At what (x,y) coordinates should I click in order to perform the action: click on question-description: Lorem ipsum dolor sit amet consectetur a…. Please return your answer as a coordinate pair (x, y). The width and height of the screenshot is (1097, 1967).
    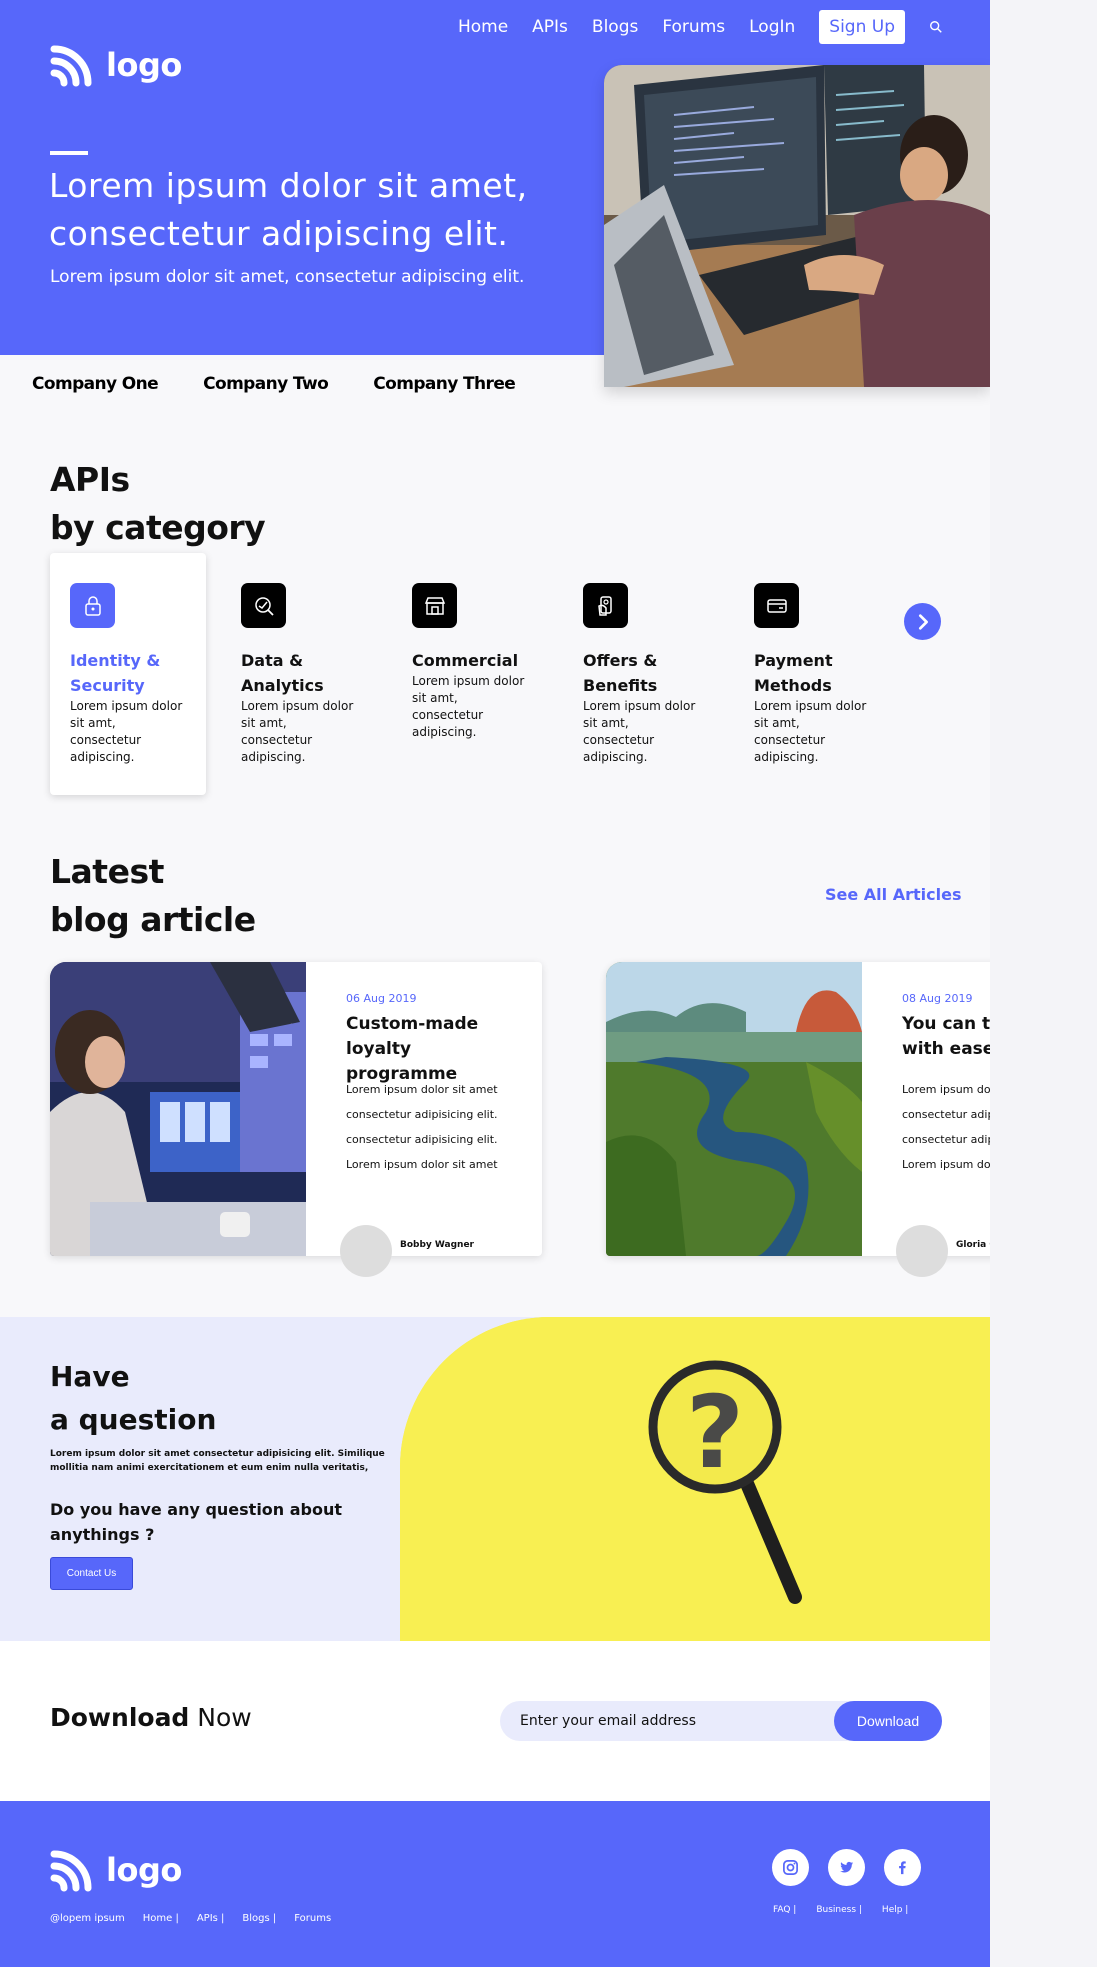
    Looking at the image, I should click on (217, 1461).